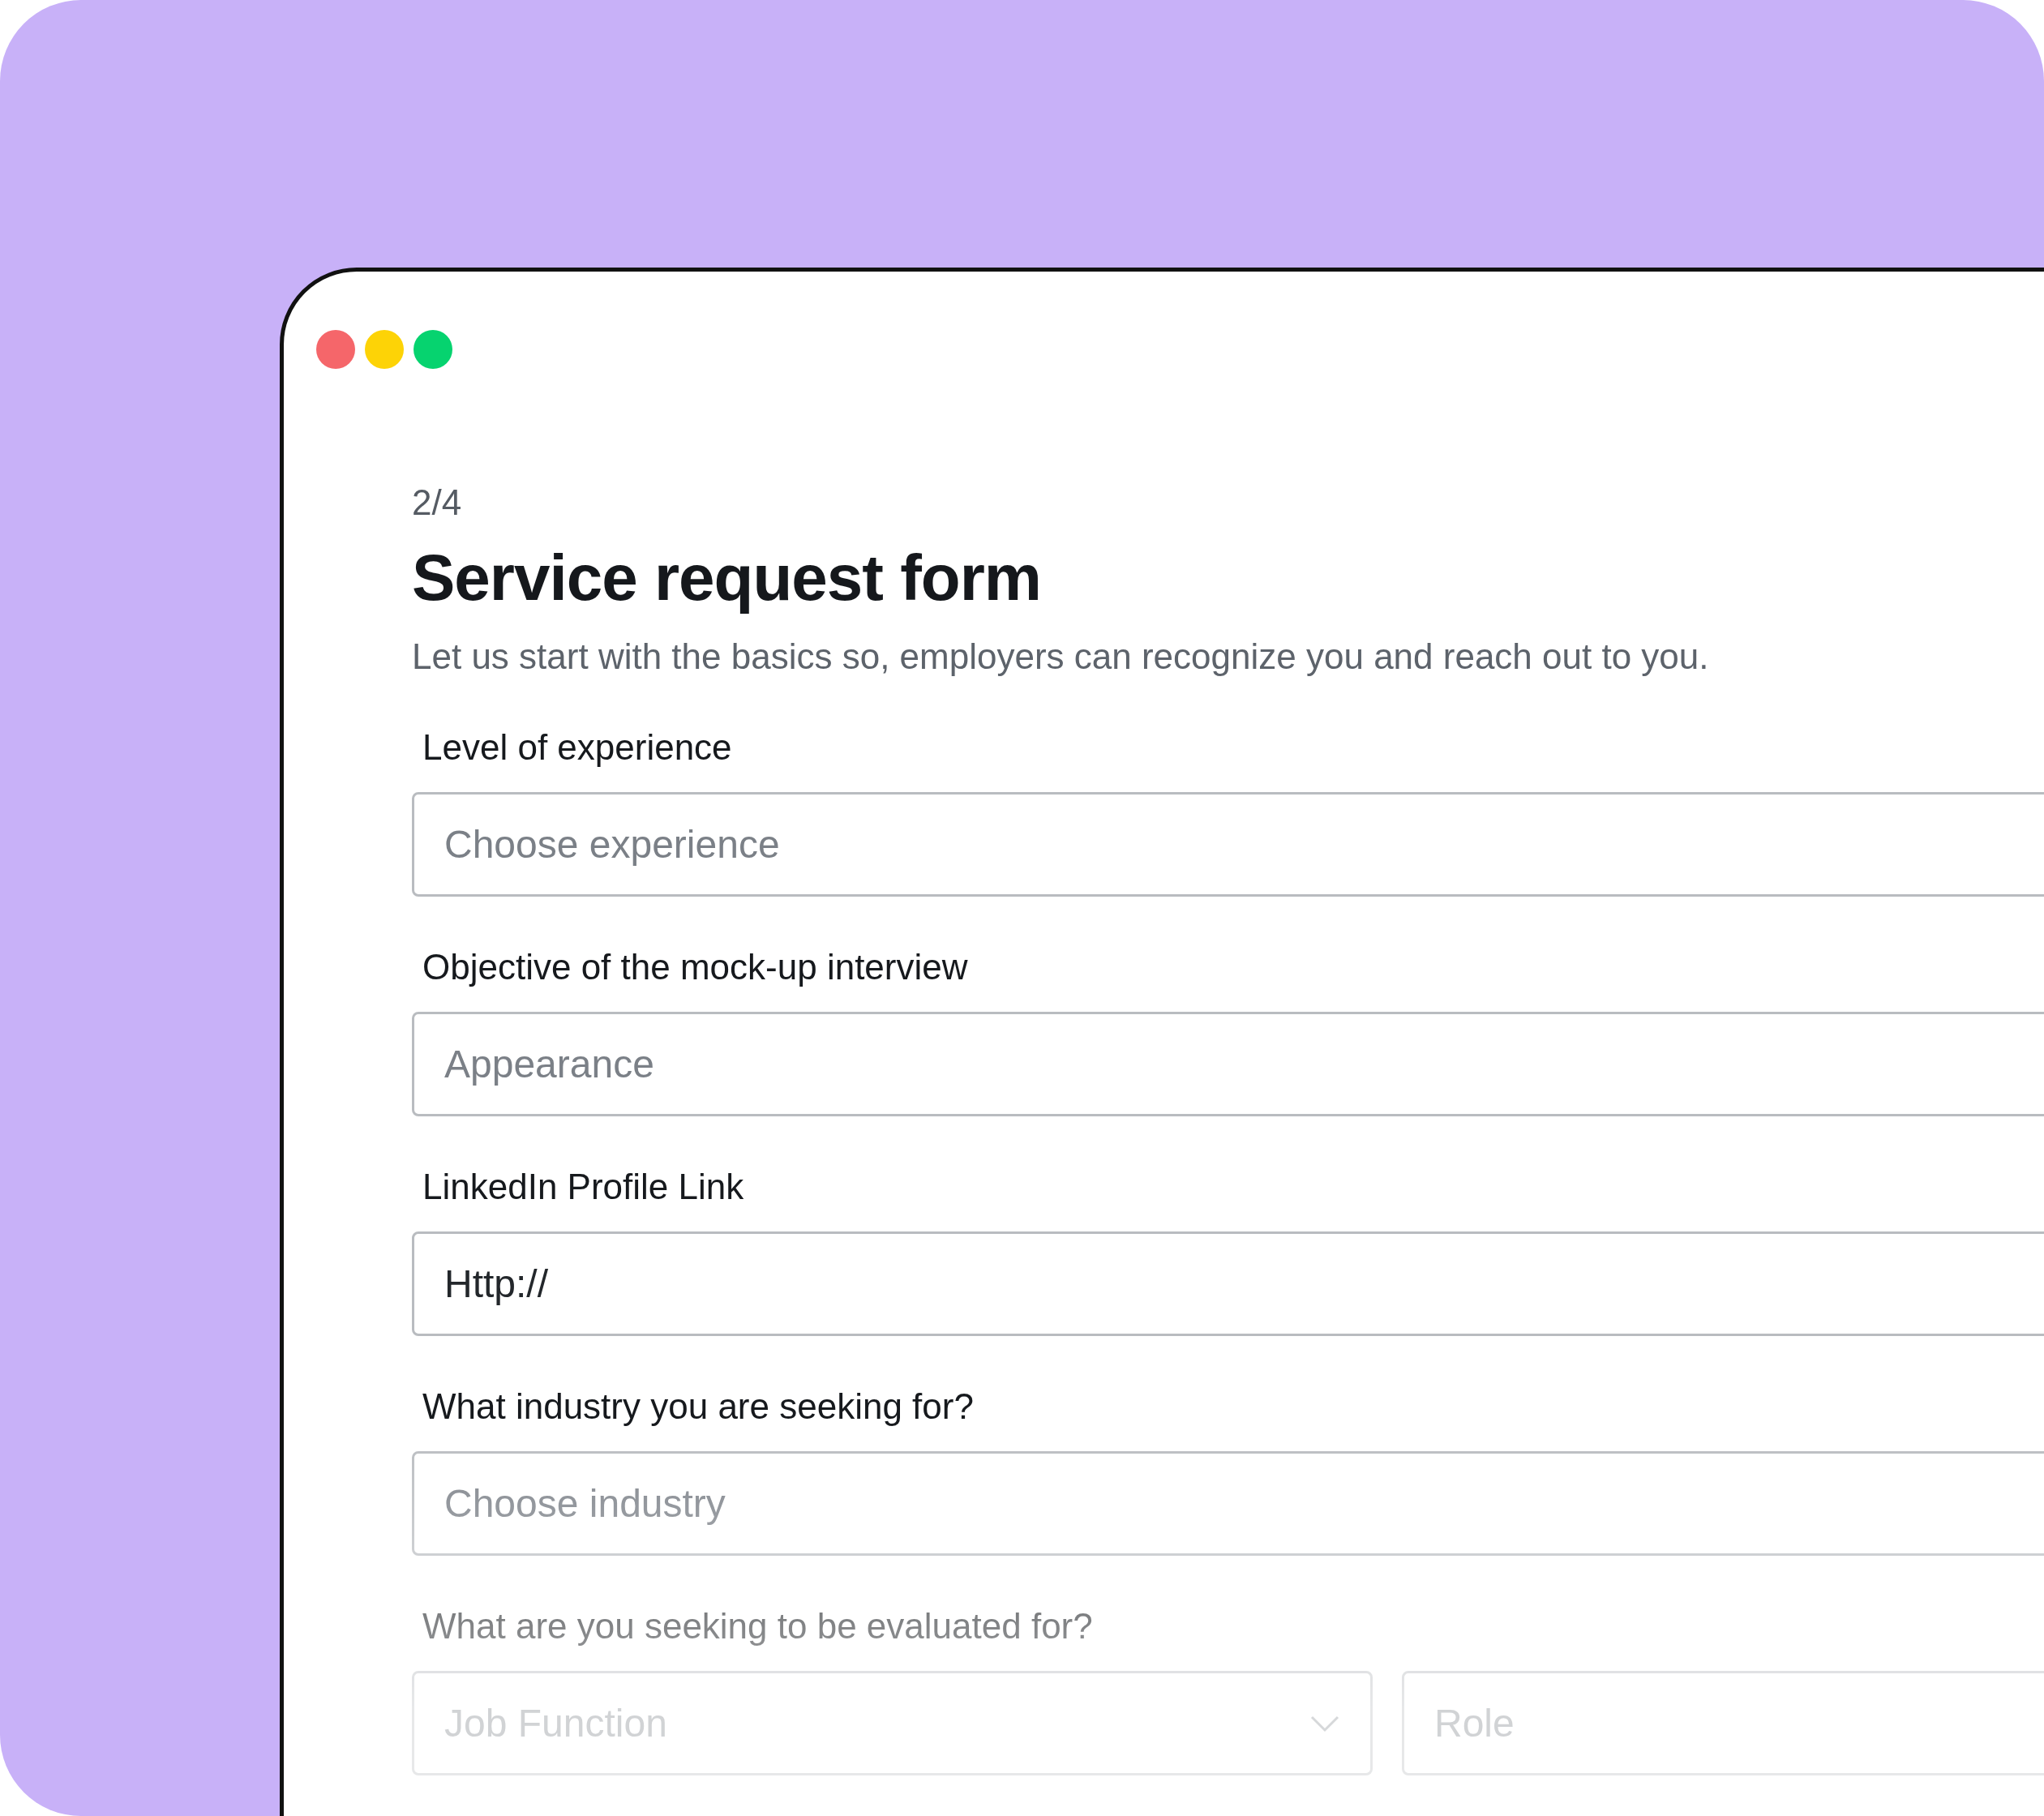 The height and width of the screenshot is (1816, 2044). What do you see at coordinates (1228, 1064) in the screenshot?
I see `select-field: Appearance` at bounding box center [1228, 1064].